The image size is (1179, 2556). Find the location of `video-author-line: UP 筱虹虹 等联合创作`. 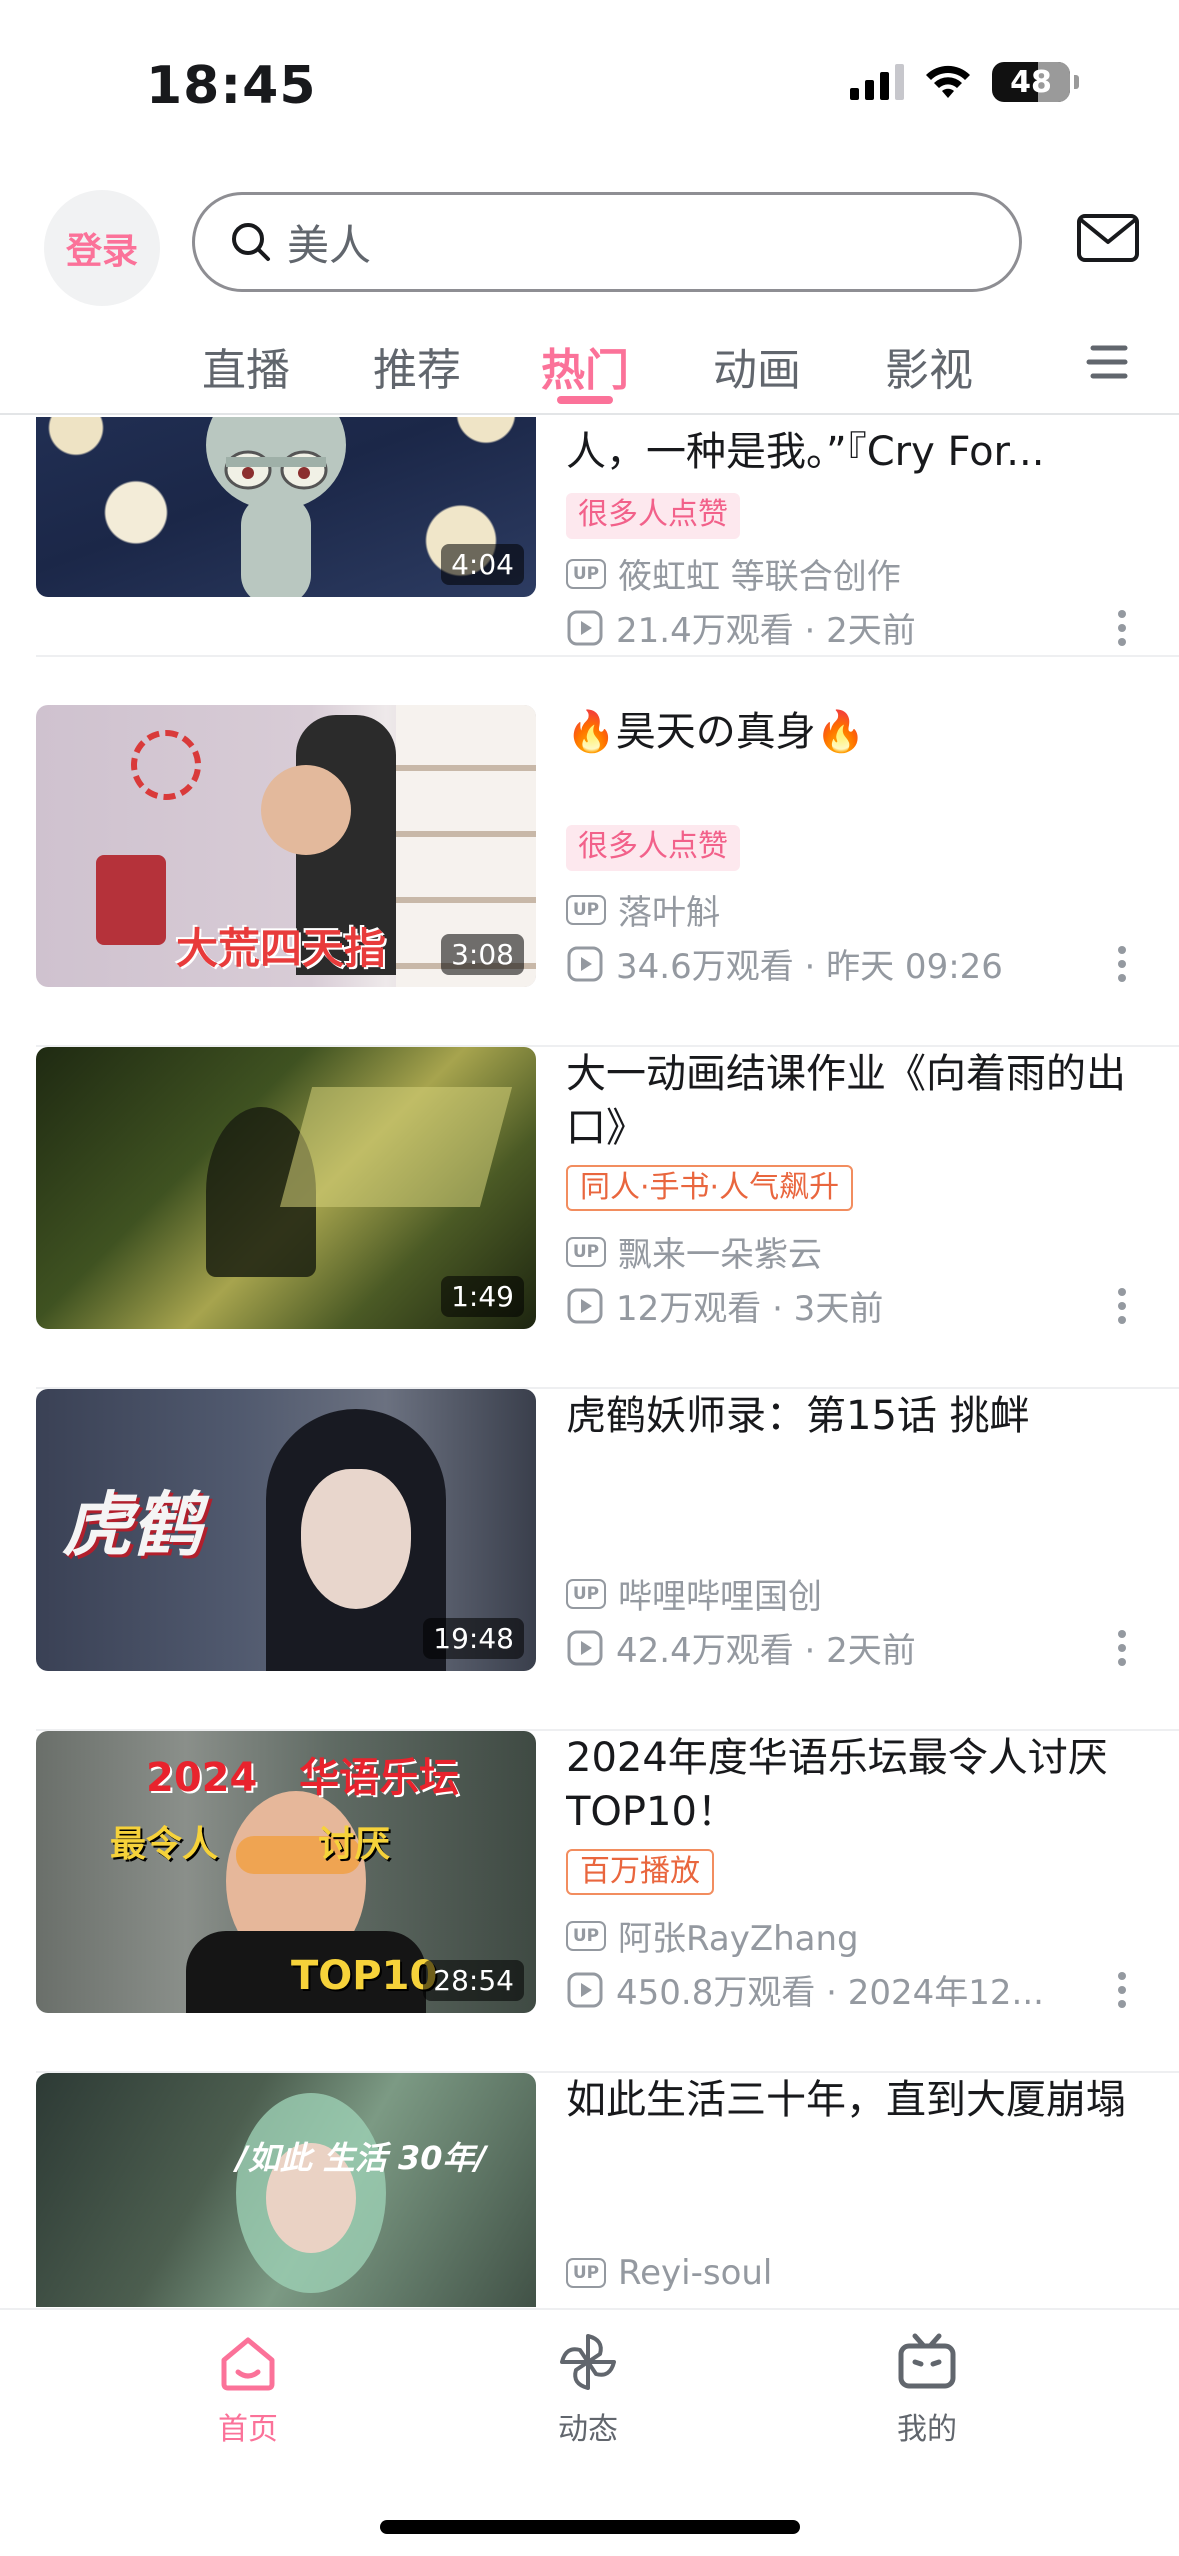

video-author-line: UP 筱虹虹 等联合创作 is located at coordinates (733, 573).